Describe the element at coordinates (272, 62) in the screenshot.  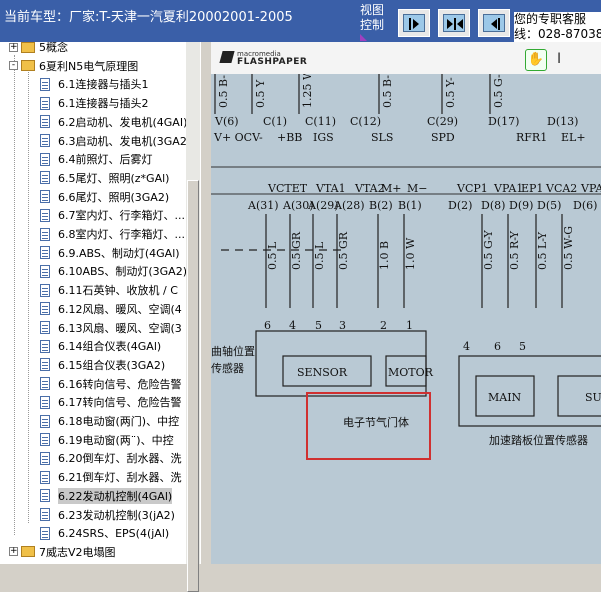
I see `flashpaper-brand: FLASHPAPER` at that location.